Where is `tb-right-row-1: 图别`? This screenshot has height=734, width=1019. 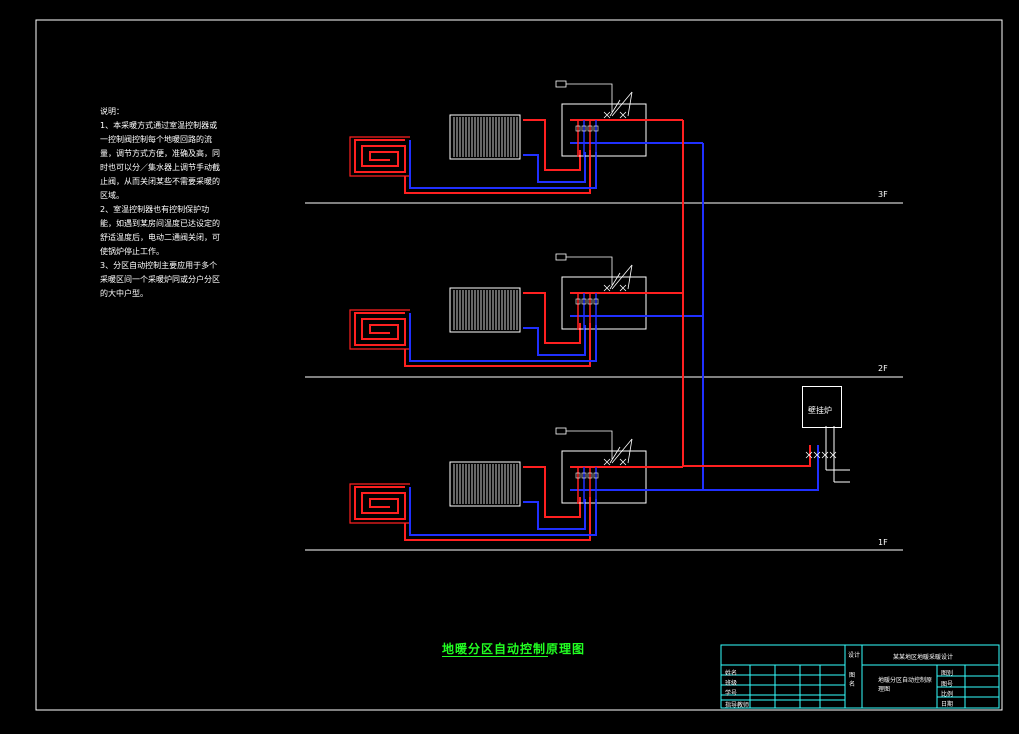
tb-right-row-1: 图别 is located at coordinates (947, 673).